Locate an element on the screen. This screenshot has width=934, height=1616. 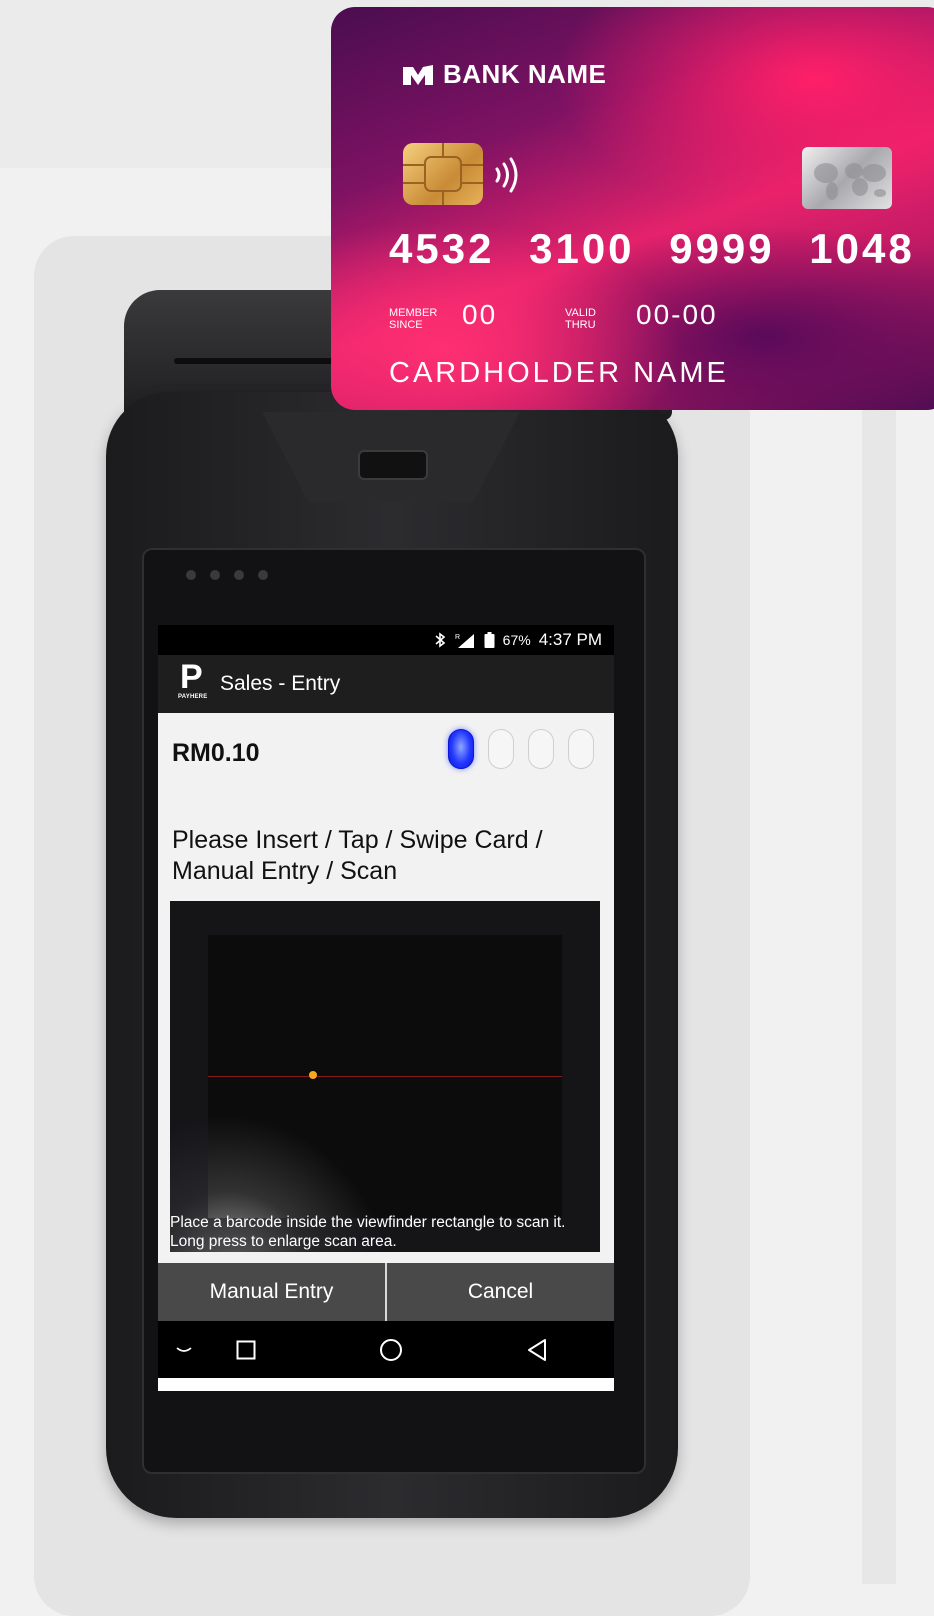
progress-step-active is located at coordinates (461, 749).